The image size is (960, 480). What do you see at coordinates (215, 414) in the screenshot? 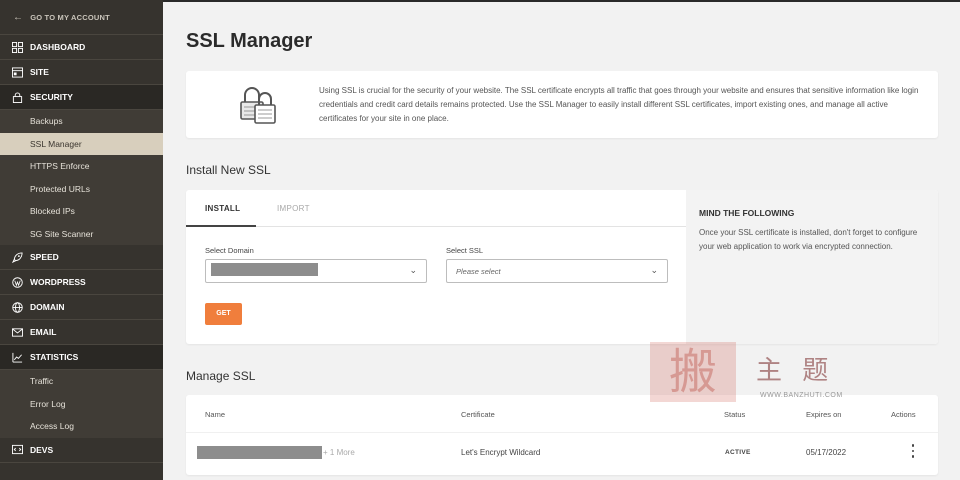
I see `column-header-name: Name` at bounding box center [215, 414].